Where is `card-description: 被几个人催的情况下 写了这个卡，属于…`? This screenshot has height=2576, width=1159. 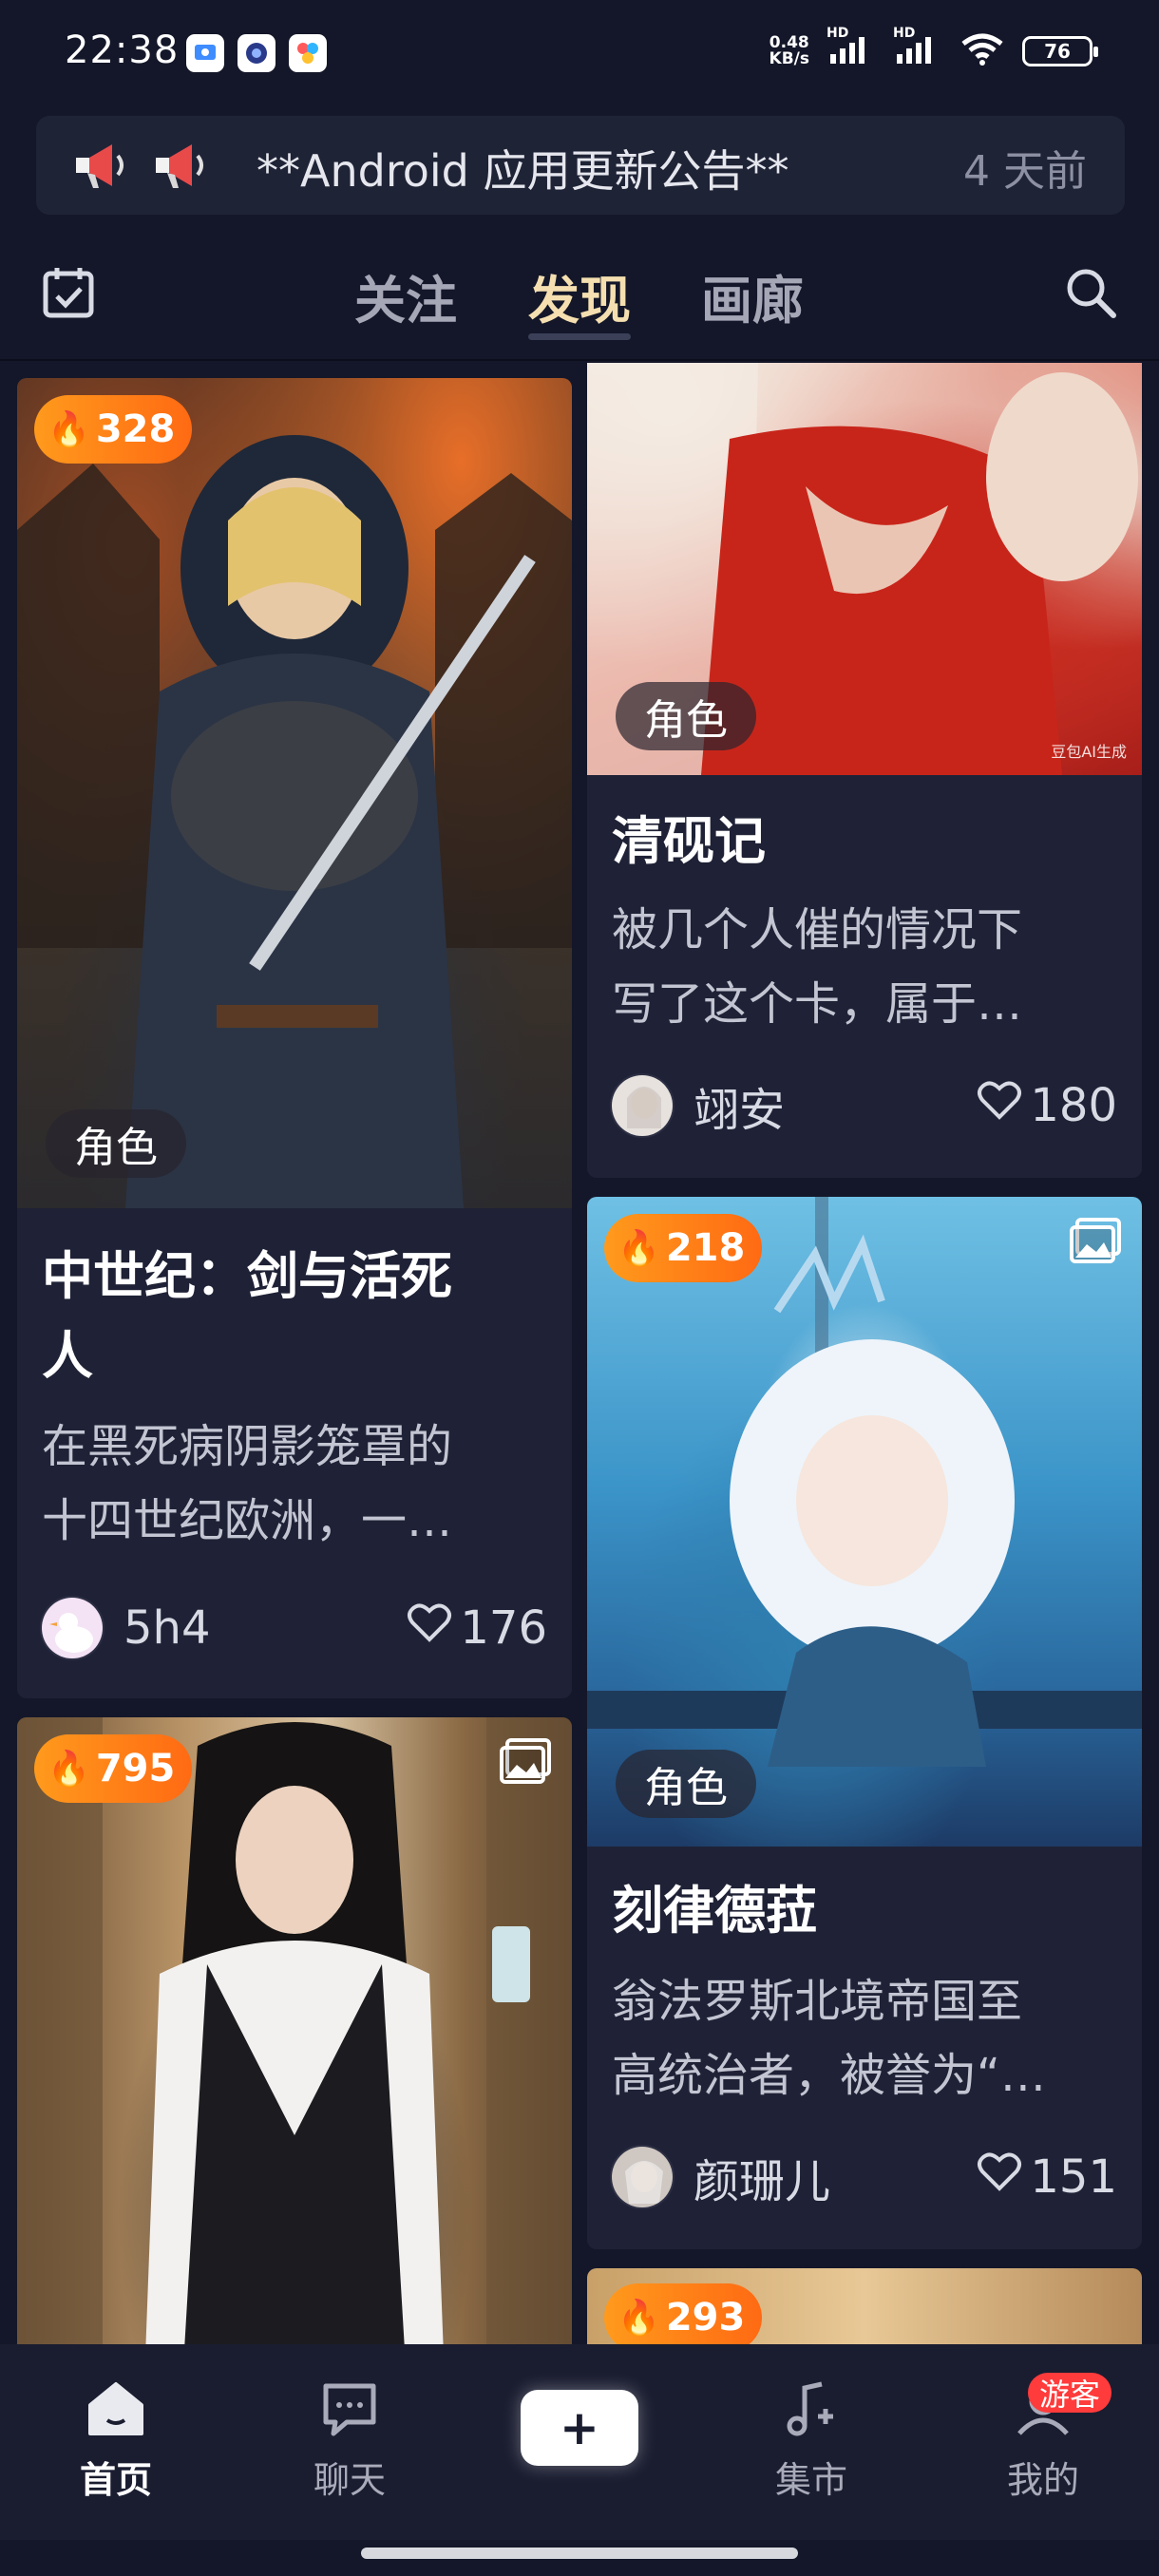
card-description: 被几个人催的情况下 写了这个卡，属于… is located at coordinates (817, 967).